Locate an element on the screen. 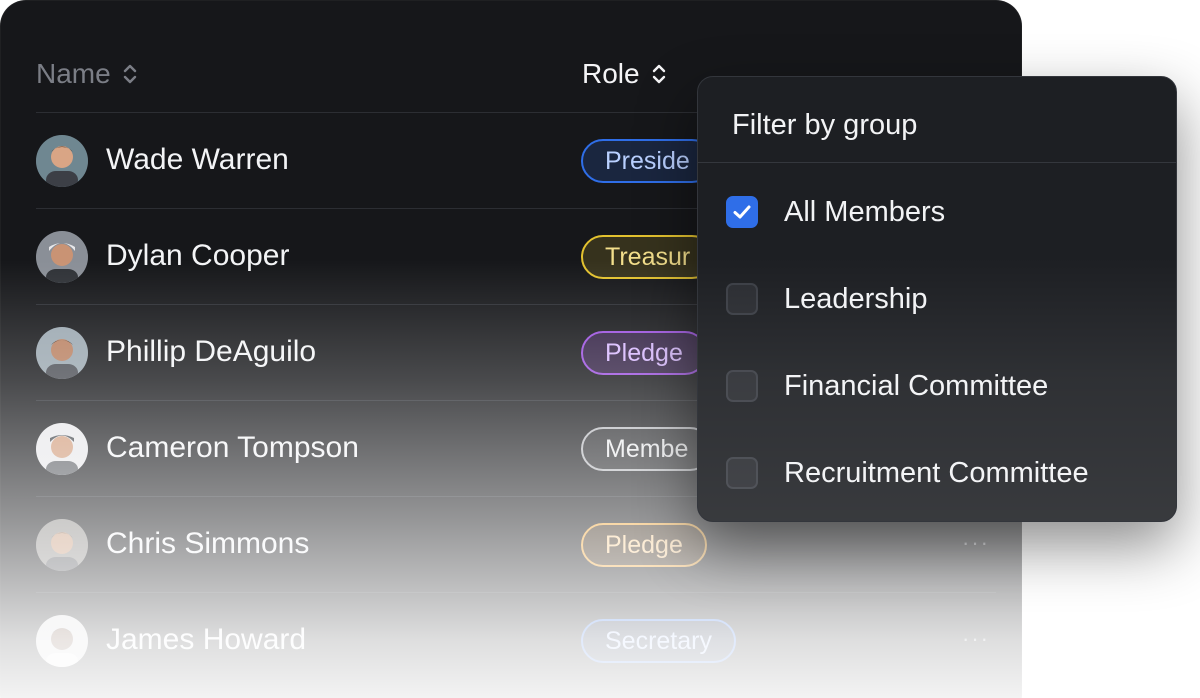 This screenshot has width=1200, height=698. checkbox-checked is located at coordinates (742, 212).